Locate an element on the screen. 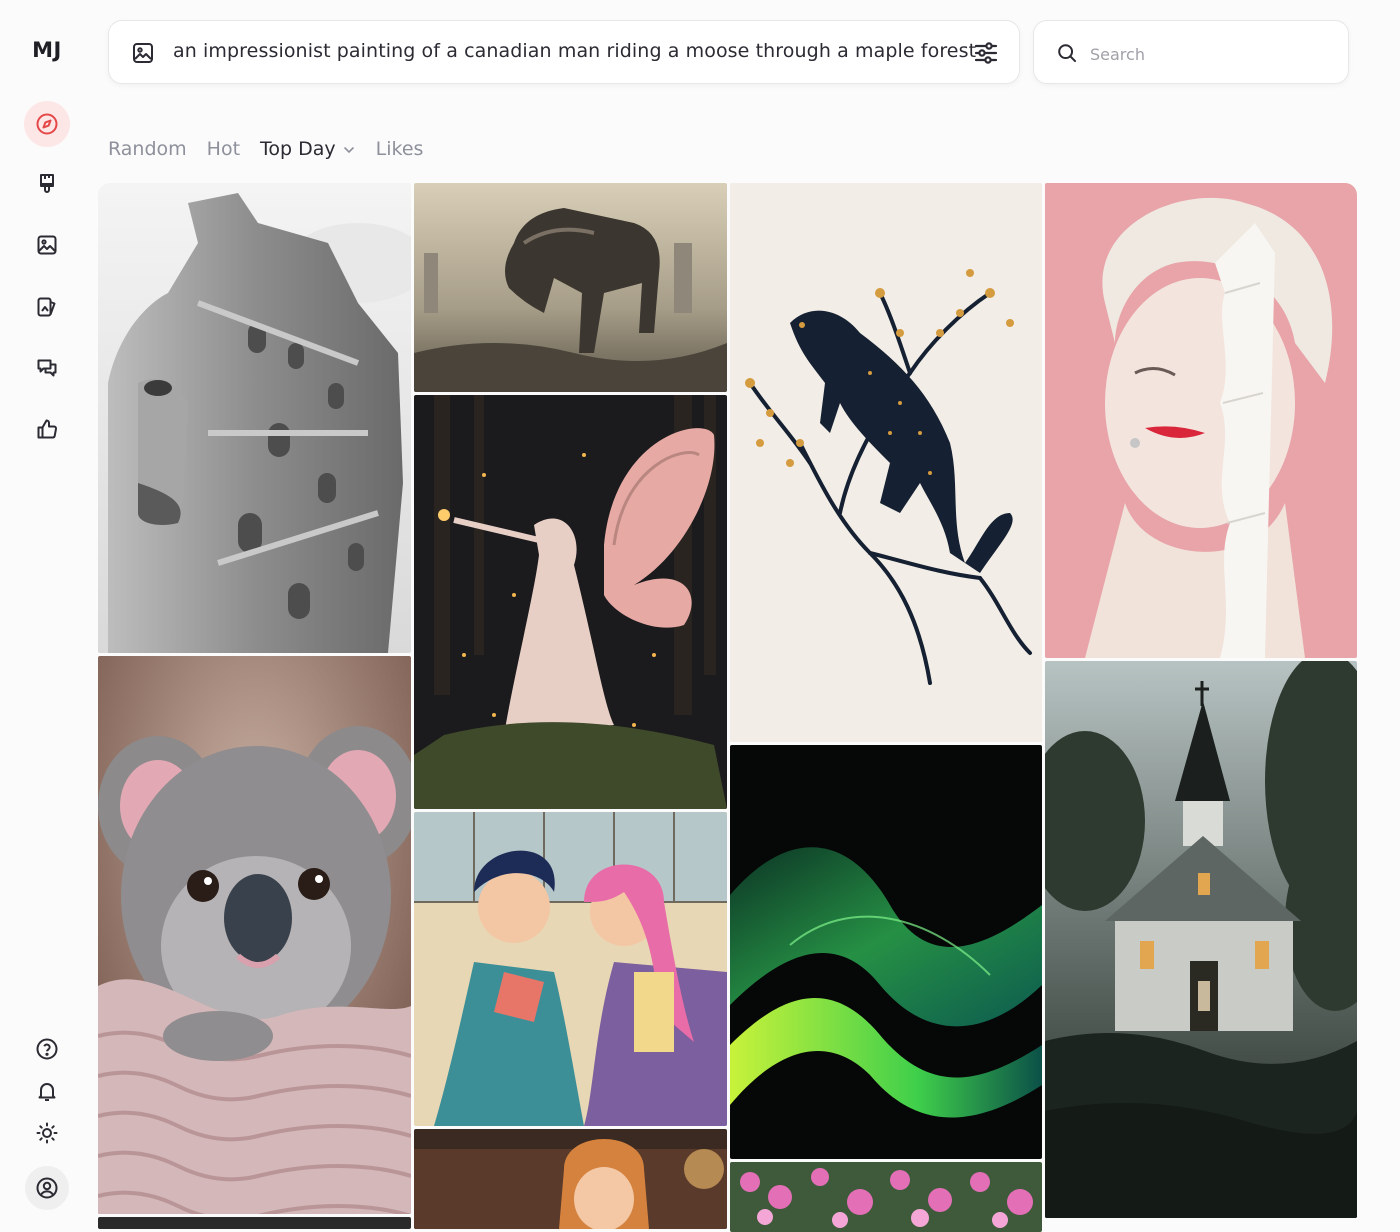 Image resolution: width=1400 pixels, height=1232 pixels. app-logo: MJ is located at coordinates (47, 50).